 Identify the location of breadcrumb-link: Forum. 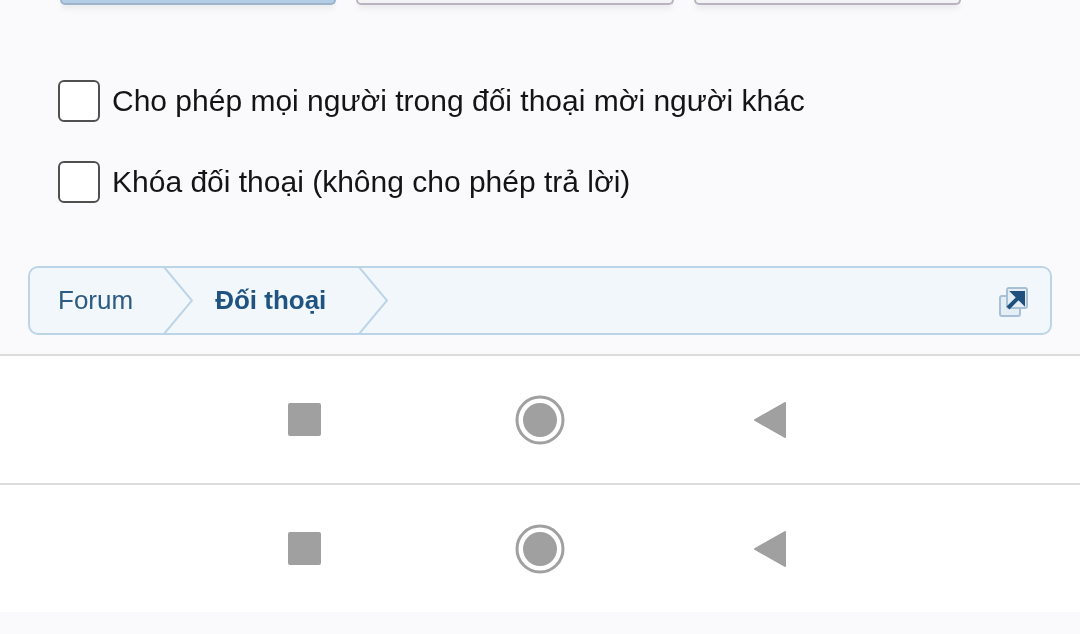
(97, 300).